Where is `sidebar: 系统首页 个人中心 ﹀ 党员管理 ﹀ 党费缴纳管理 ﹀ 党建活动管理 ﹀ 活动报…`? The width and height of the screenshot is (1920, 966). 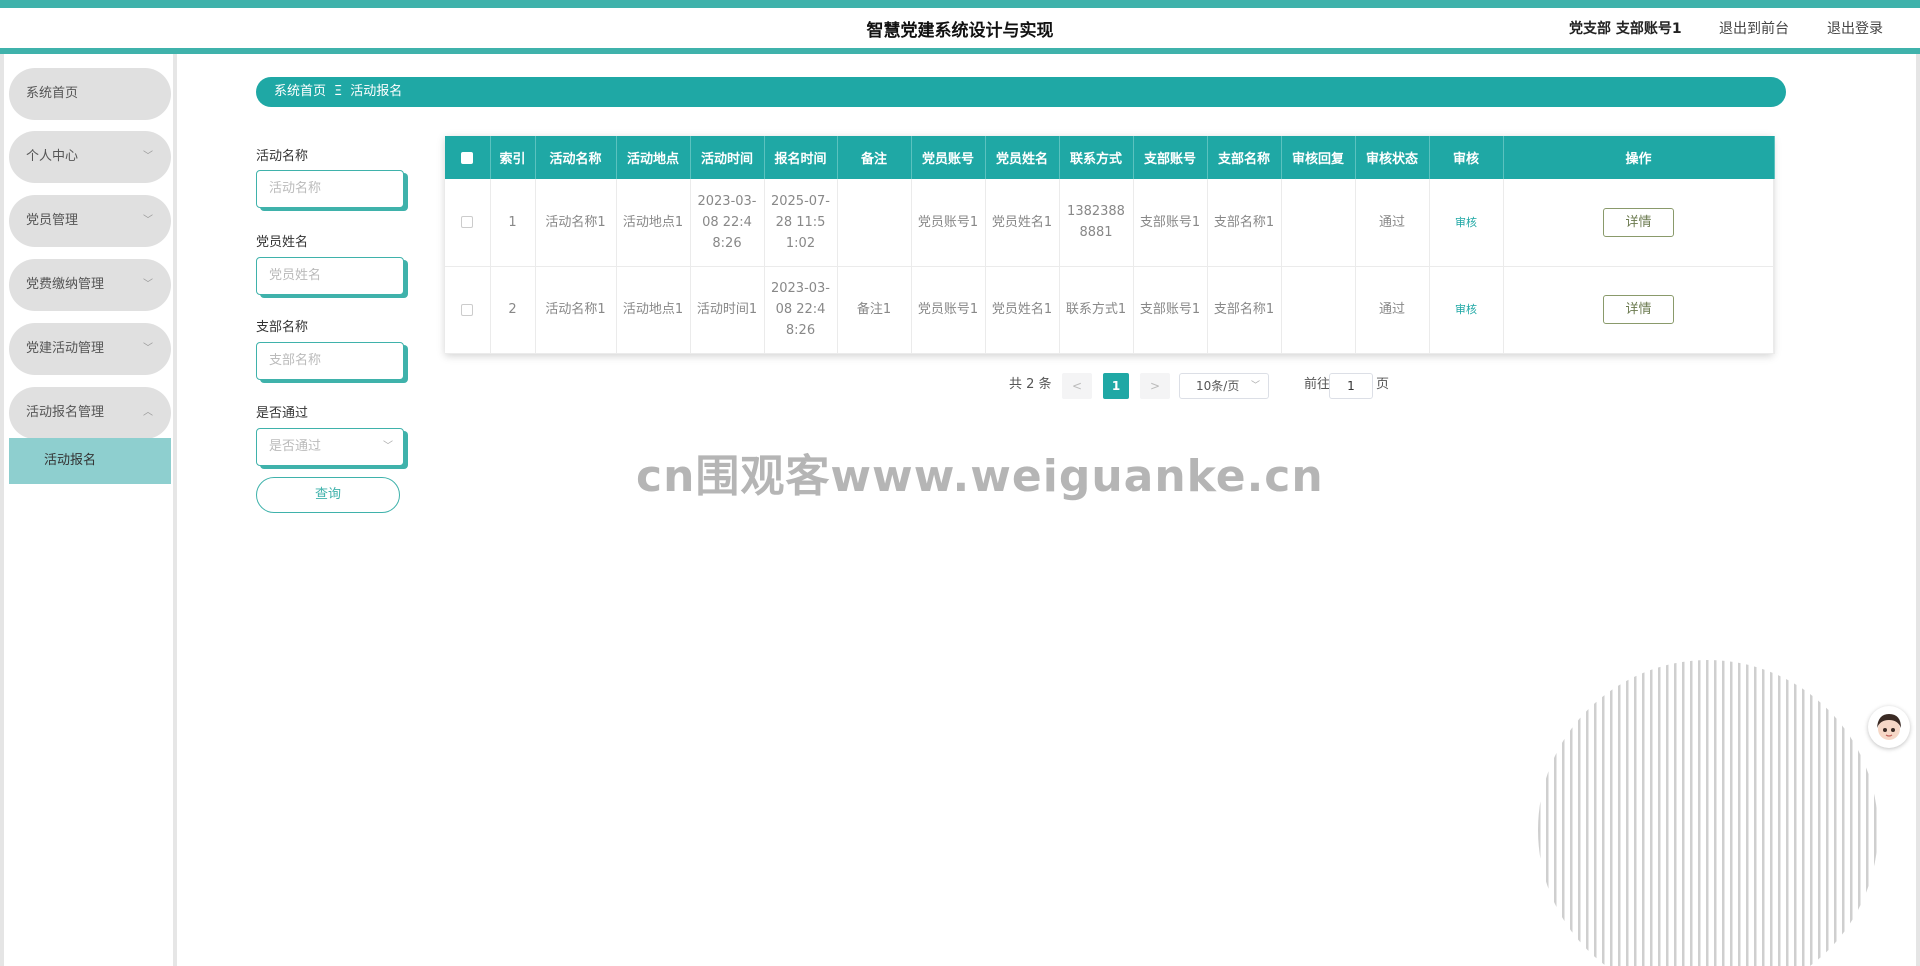 sidebar: 系统首页 个人中心 ﹀ 党员管理 ﹀ 党费缴纳管理 ﹀ 党建活动管理 ﹀ 活动报… is located at coordinates (90, 510).